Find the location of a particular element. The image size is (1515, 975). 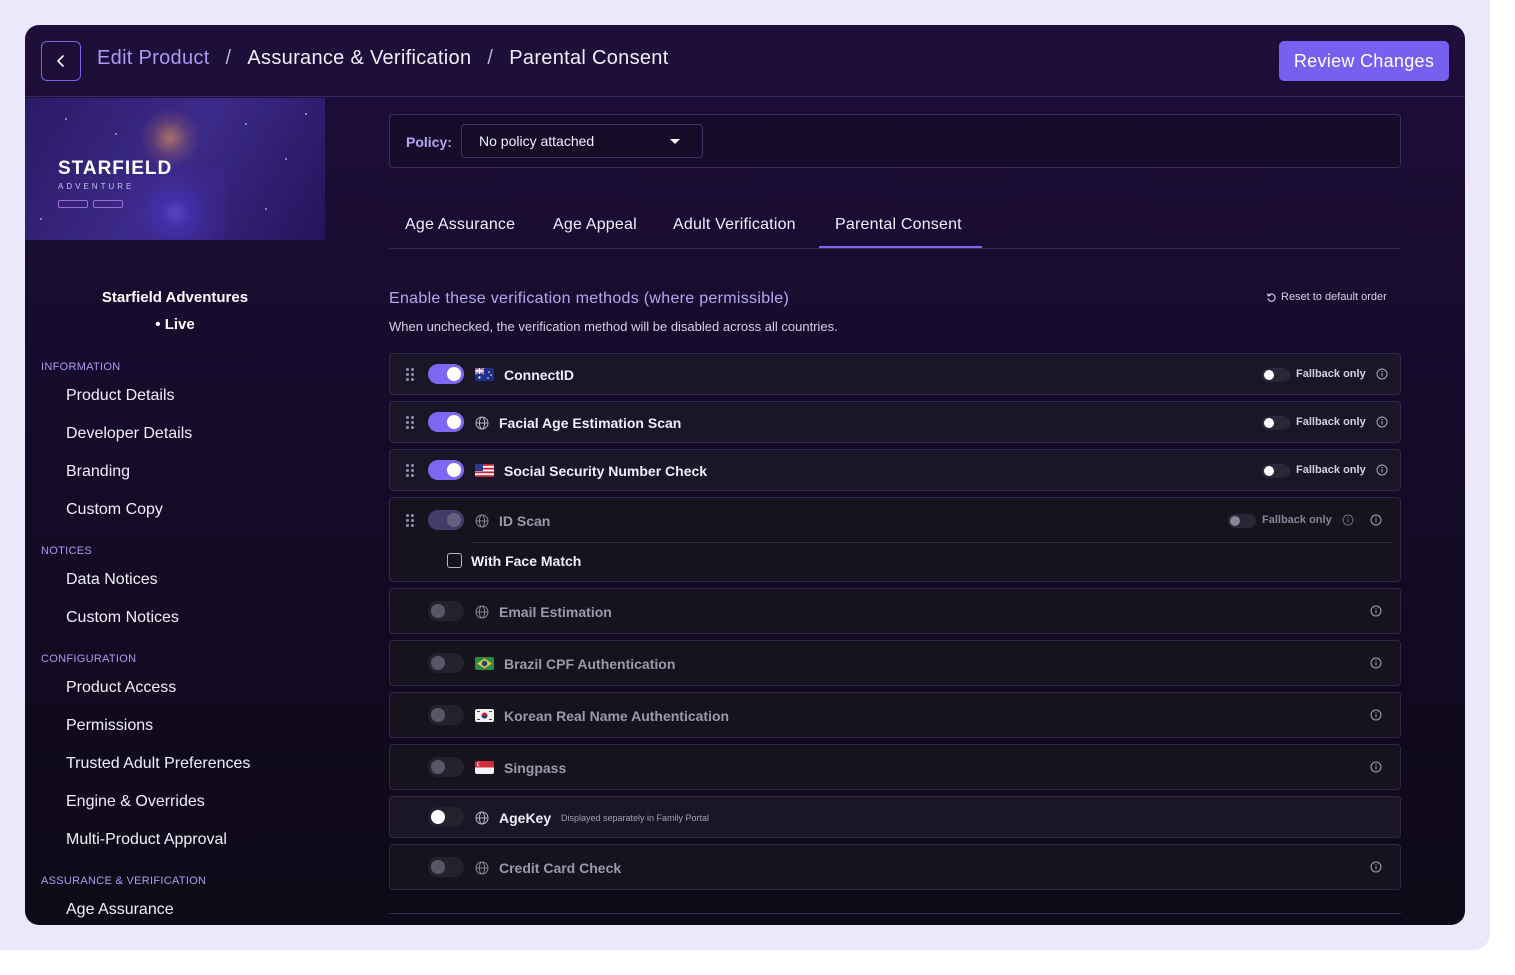

tab-parental-consent: Parental Consent is located at coordinates (898, 225).